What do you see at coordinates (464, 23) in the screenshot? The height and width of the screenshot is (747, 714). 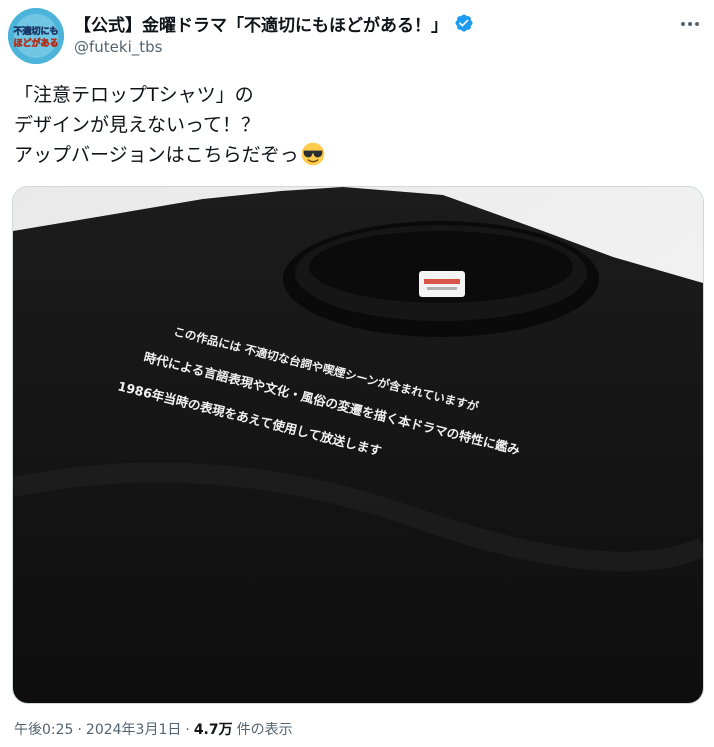 I see `verified-badge-icon` at bounding box center [464, 23].